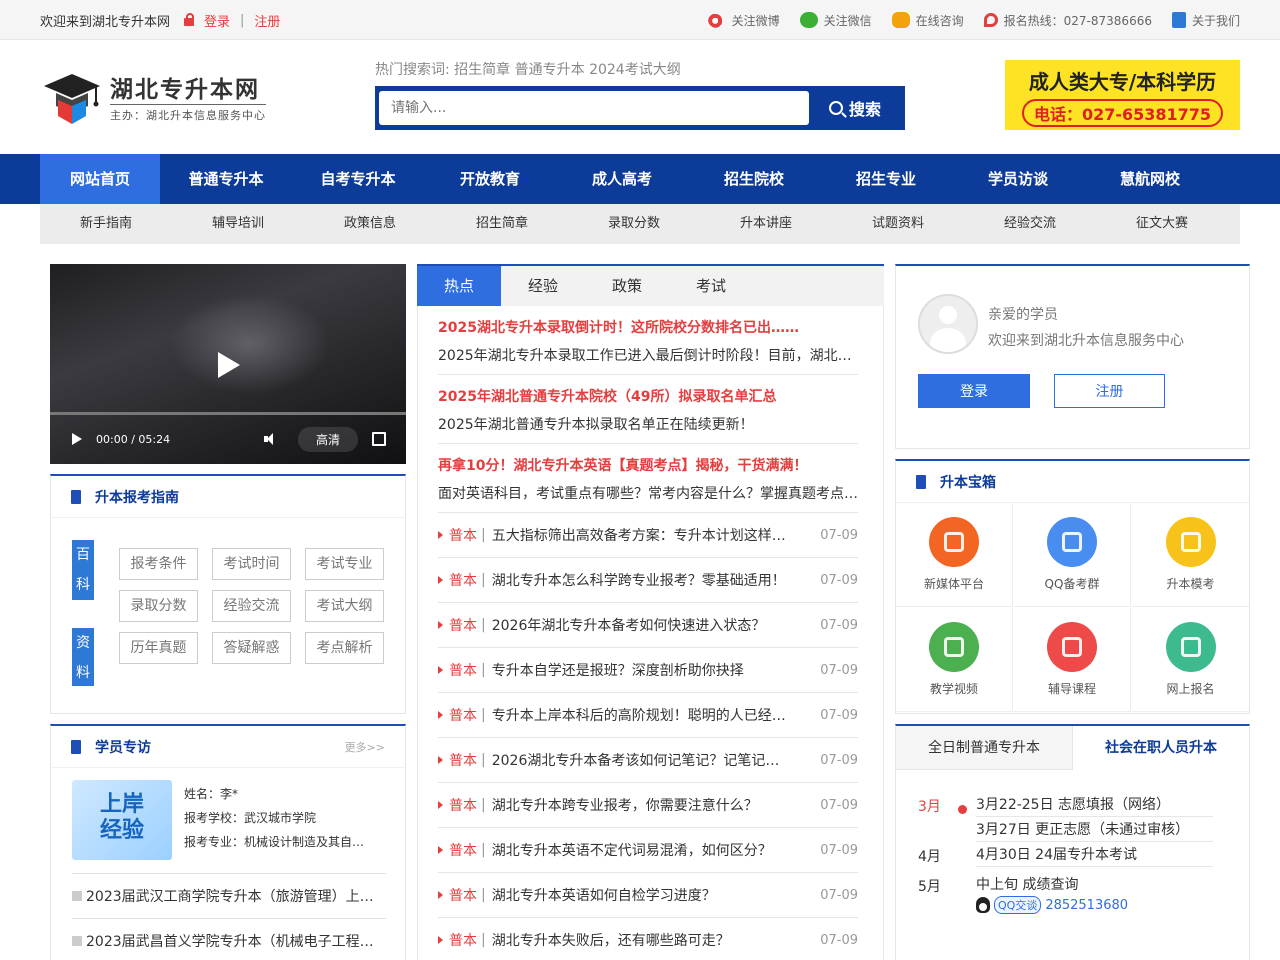  Describe the element at coordinates (344, 606) in the screenshot. I see `guide-button: 考试大纲` at that location.